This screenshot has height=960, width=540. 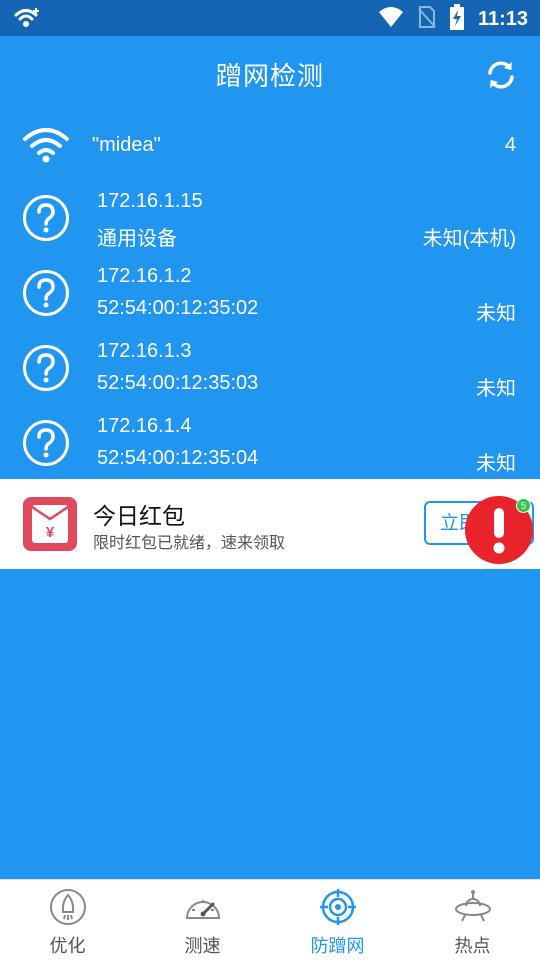 What do you see at coordinates (67, 946) in the screenshot?
I see `nav-label: 优化` at bounding box center [67, 946].